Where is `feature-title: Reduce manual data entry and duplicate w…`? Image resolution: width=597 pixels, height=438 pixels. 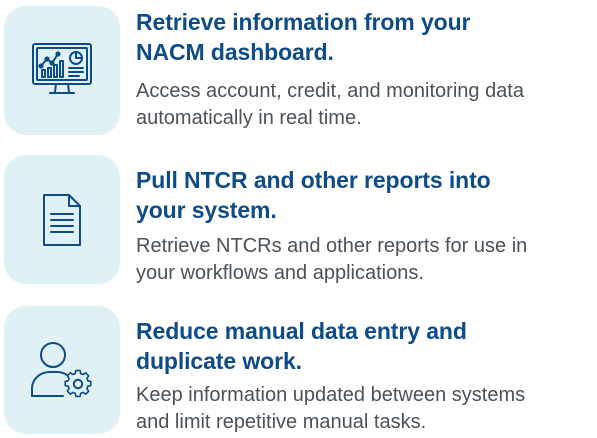 feature-title: Reduce manual data entry and duplicate w… is located at coordinates (364, 346).